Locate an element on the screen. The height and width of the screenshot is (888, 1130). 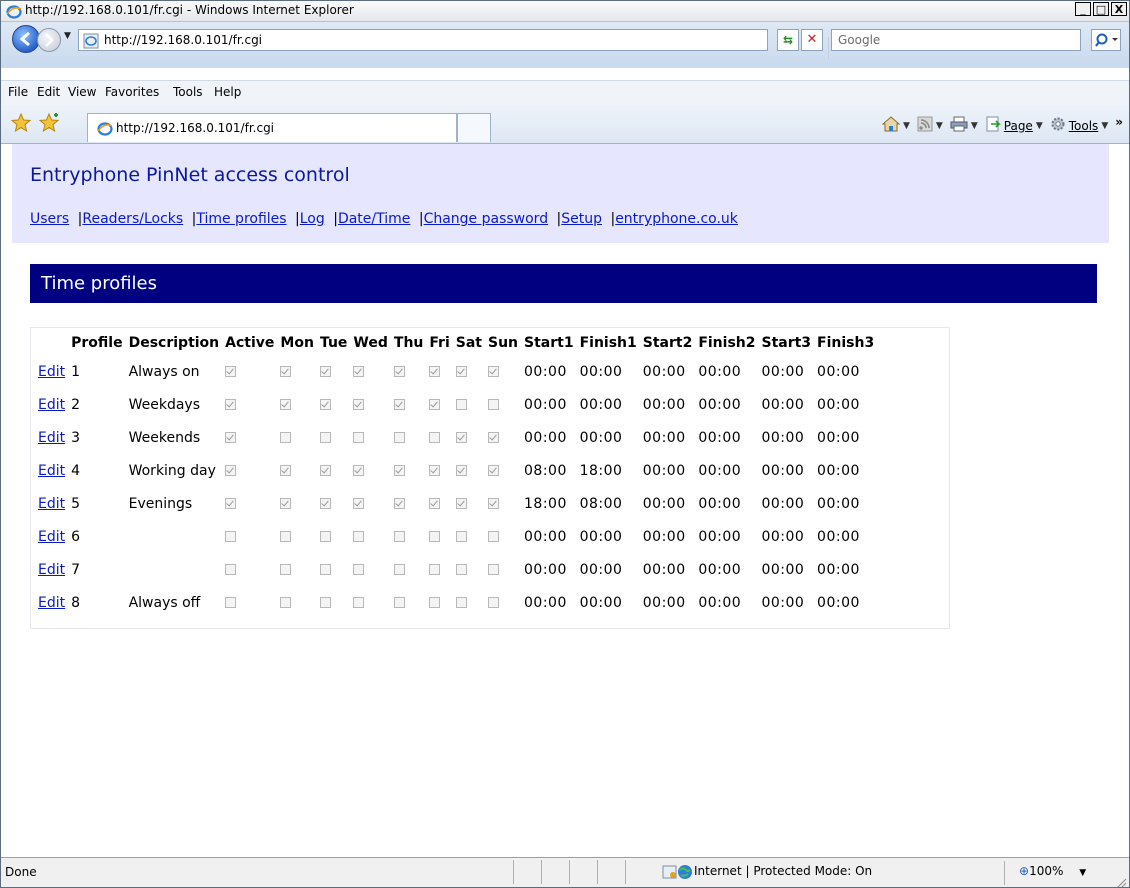
menu-tools: Tools is located at coordinates (188, 92).